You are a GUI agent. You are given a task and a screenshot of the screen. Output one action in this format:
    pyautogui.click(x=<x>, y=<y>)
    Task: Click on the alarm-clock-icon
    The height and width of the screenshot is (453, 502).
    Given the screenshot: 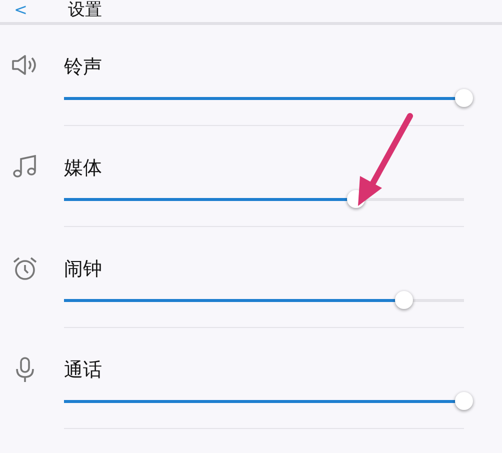 What is the action you would take?
    pyautogui.click(x=25, y=269)
    